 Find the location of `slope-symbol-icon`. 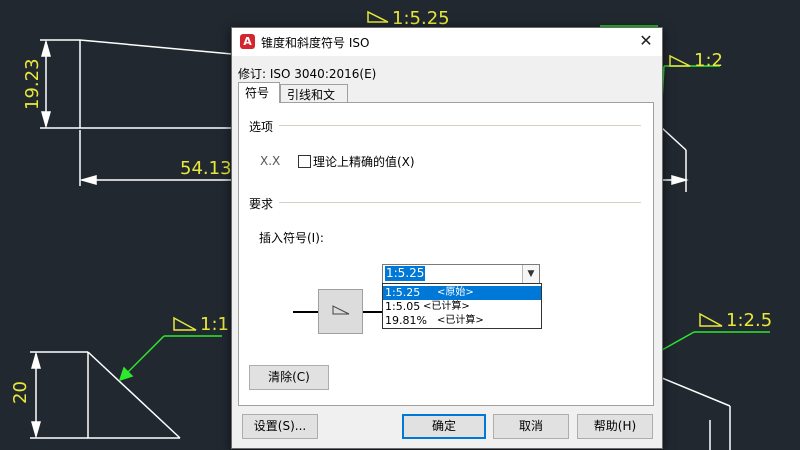

slope-symbol-icon is located at coordinates (341, 310).